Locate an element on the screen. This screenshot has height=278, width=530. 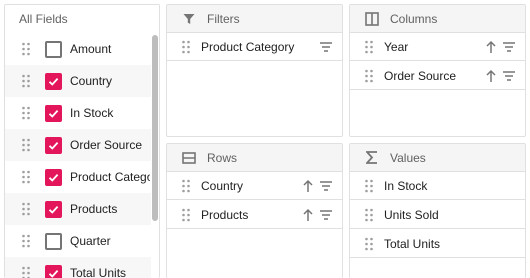
filters-title: Filters is located at coordinates (223, 18).